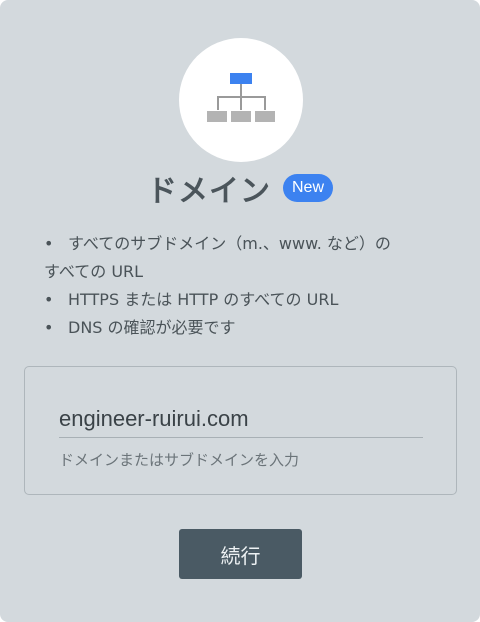 This screenshot has width=480, height=622. I want to click on page-title: ドメイン, so click(208, 191).